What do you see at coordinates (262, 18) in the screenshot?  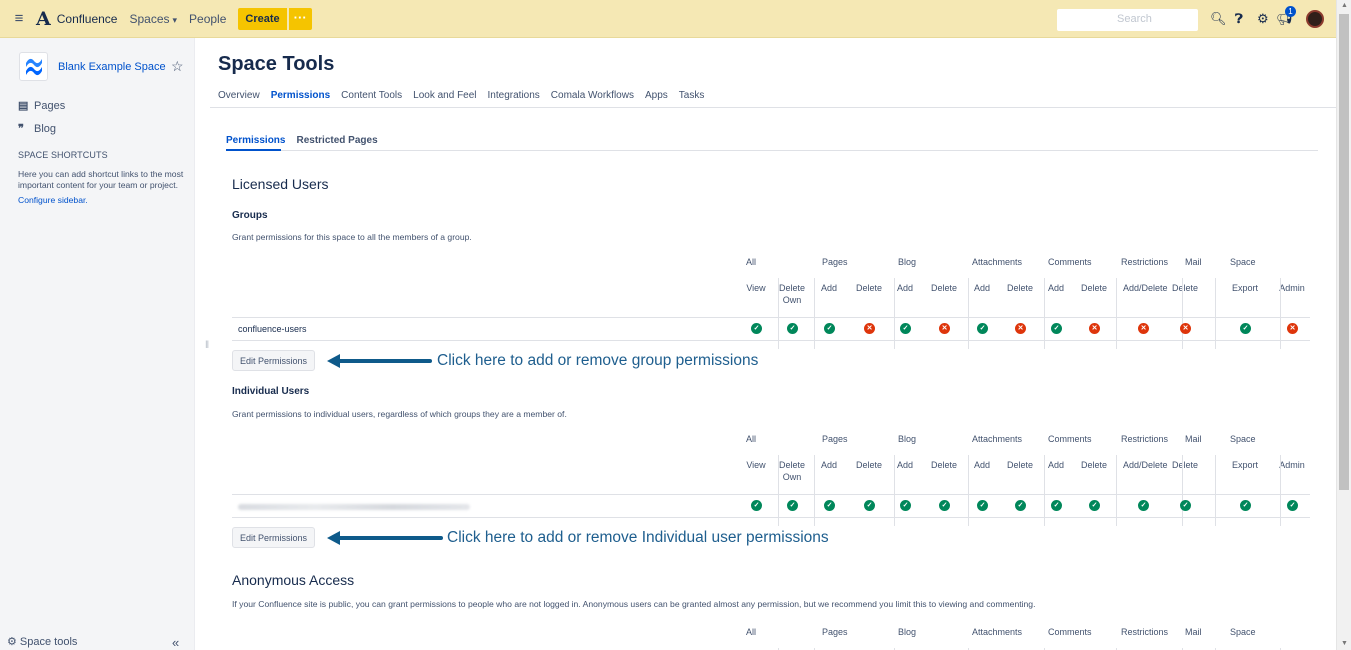 I see `create-button: Create` at bounding box center [262, 18].